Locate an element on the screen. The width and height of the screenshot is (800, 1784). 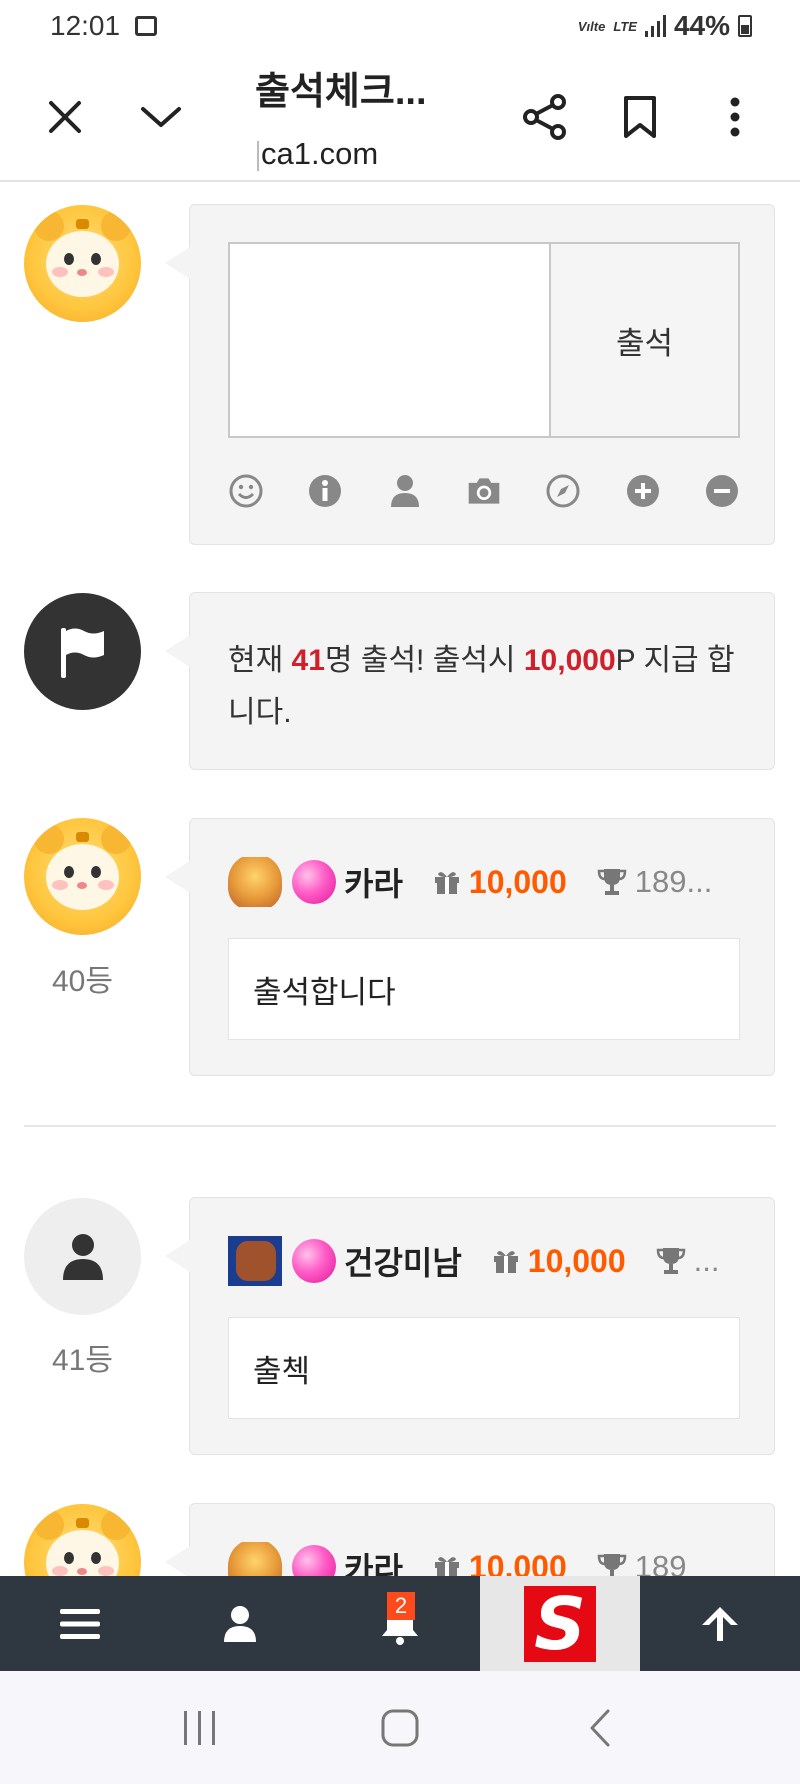
arrow-up-icon is located at coordinates (720, 1623).